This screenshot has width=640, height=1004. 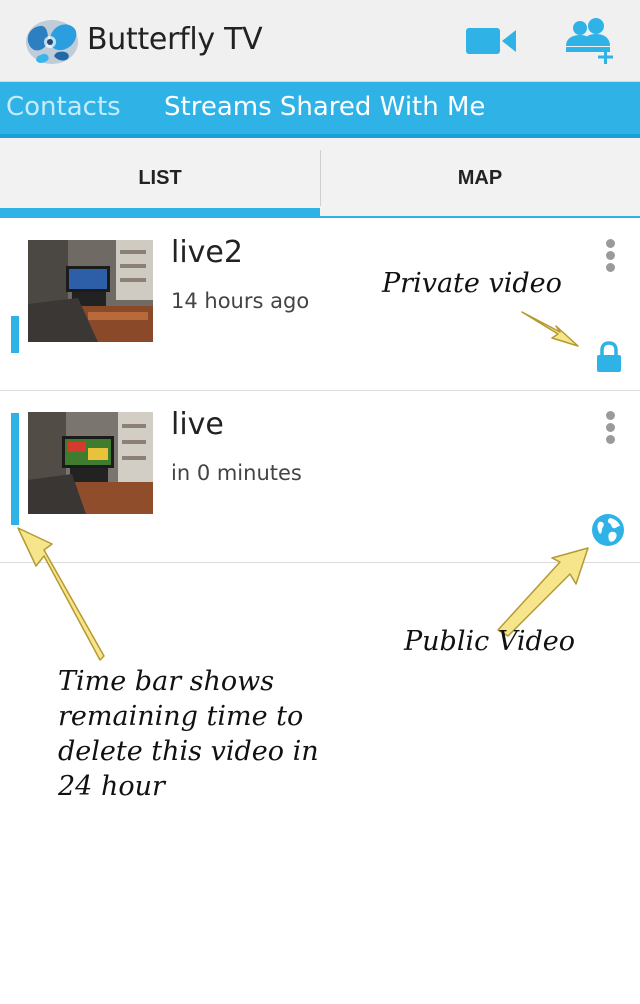 What do you see at coordinates (207, 252) in the screenshot?
I see `video-title: live2` at bounding box center [207, 252].